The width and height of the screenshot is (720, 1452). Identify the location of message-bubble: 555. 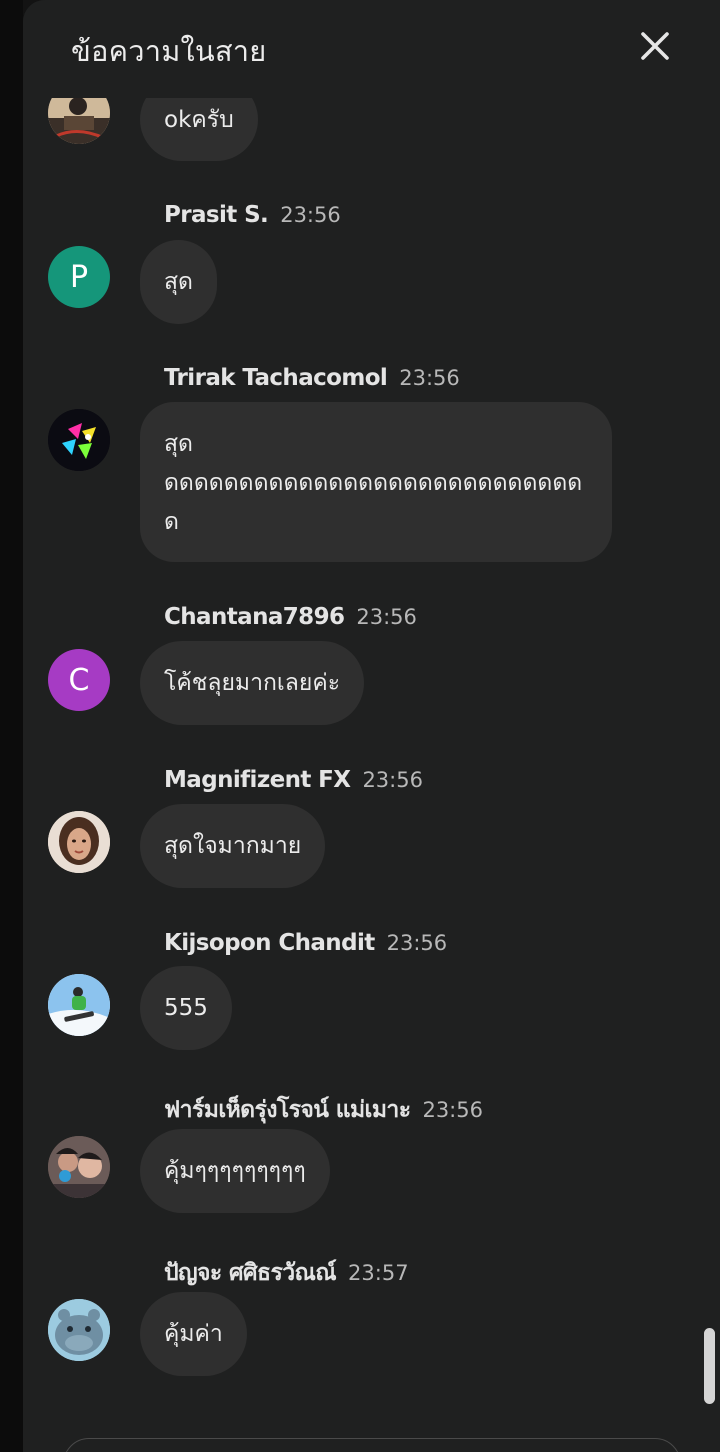
(186, 1008).